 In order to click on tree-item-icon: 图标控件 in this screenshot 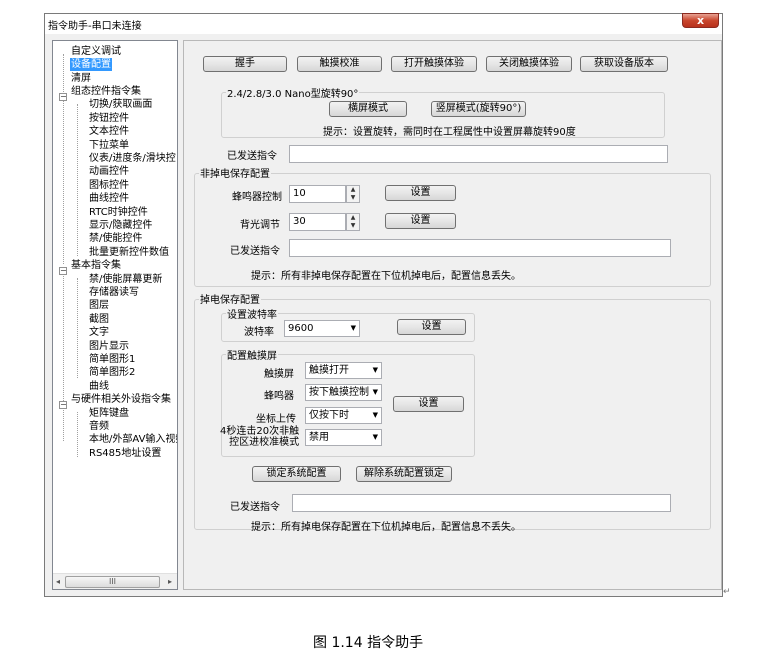, I will do `click(109, 185)`.